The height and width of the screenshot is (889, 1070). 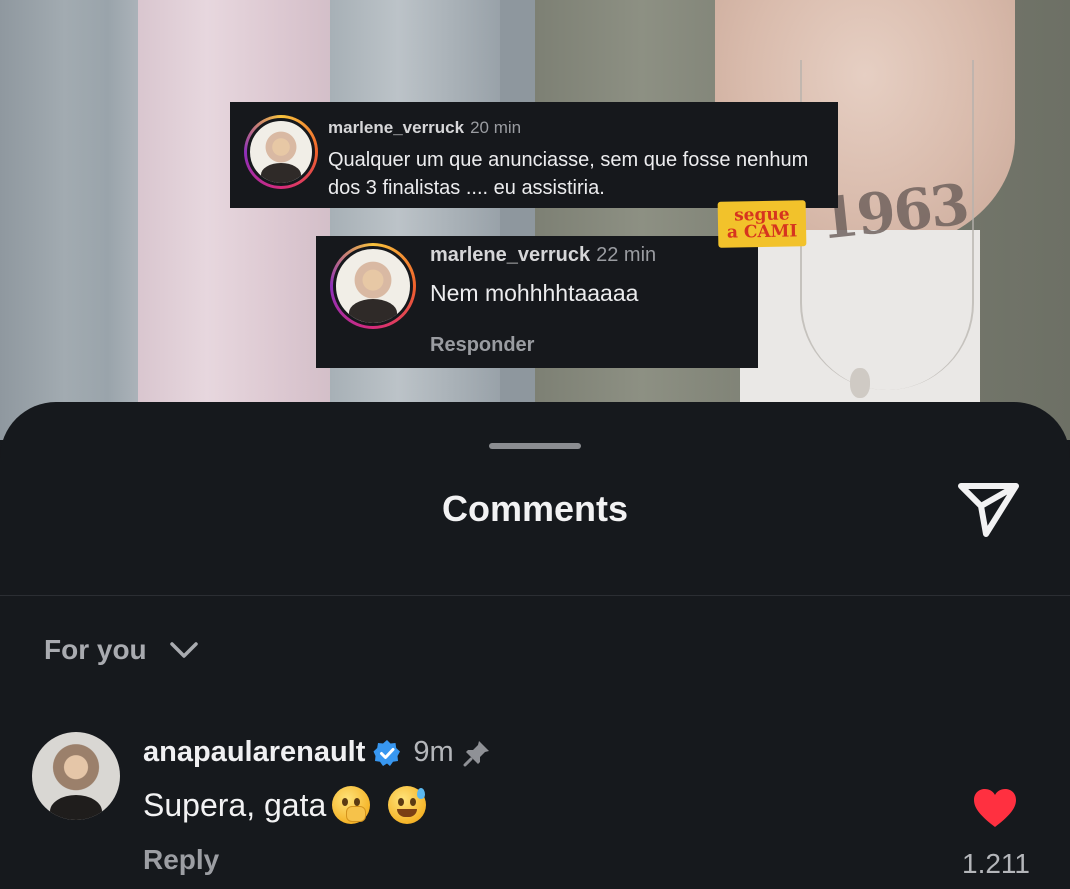 What do you see at coordinates (626, 255) in the screenshot?
I see `timestamp: 22 min` at bounding box center [626, 255].